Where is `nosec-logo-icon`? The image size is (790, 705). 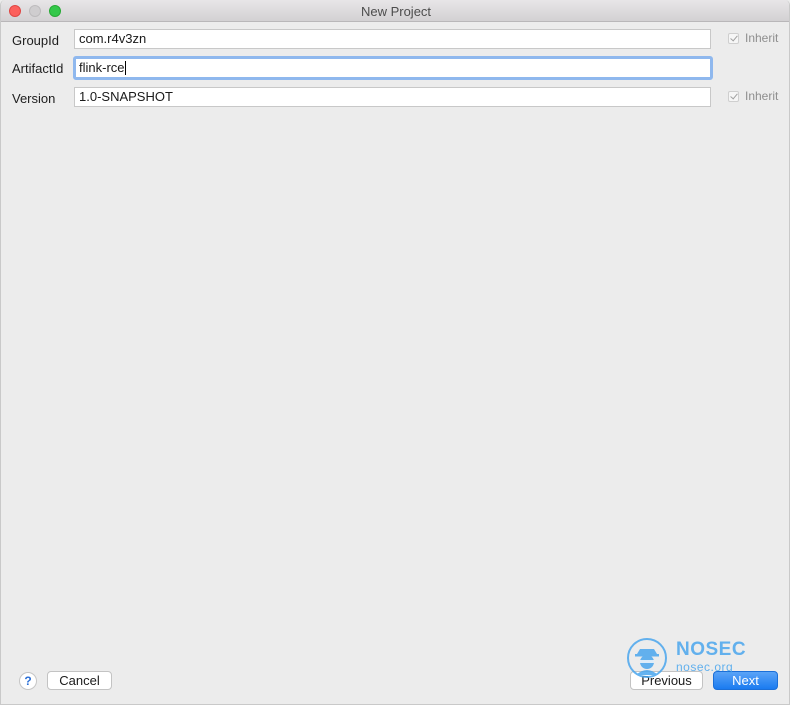 nosec-logo-icon is located at coordinates (647, 658).